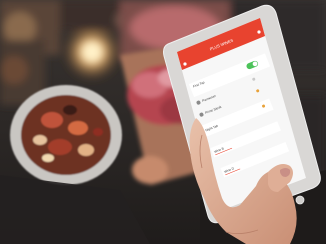 Image resolution: width=326 pixels, height=244 pixels. I want to click on food-plate, so click(66, 135).